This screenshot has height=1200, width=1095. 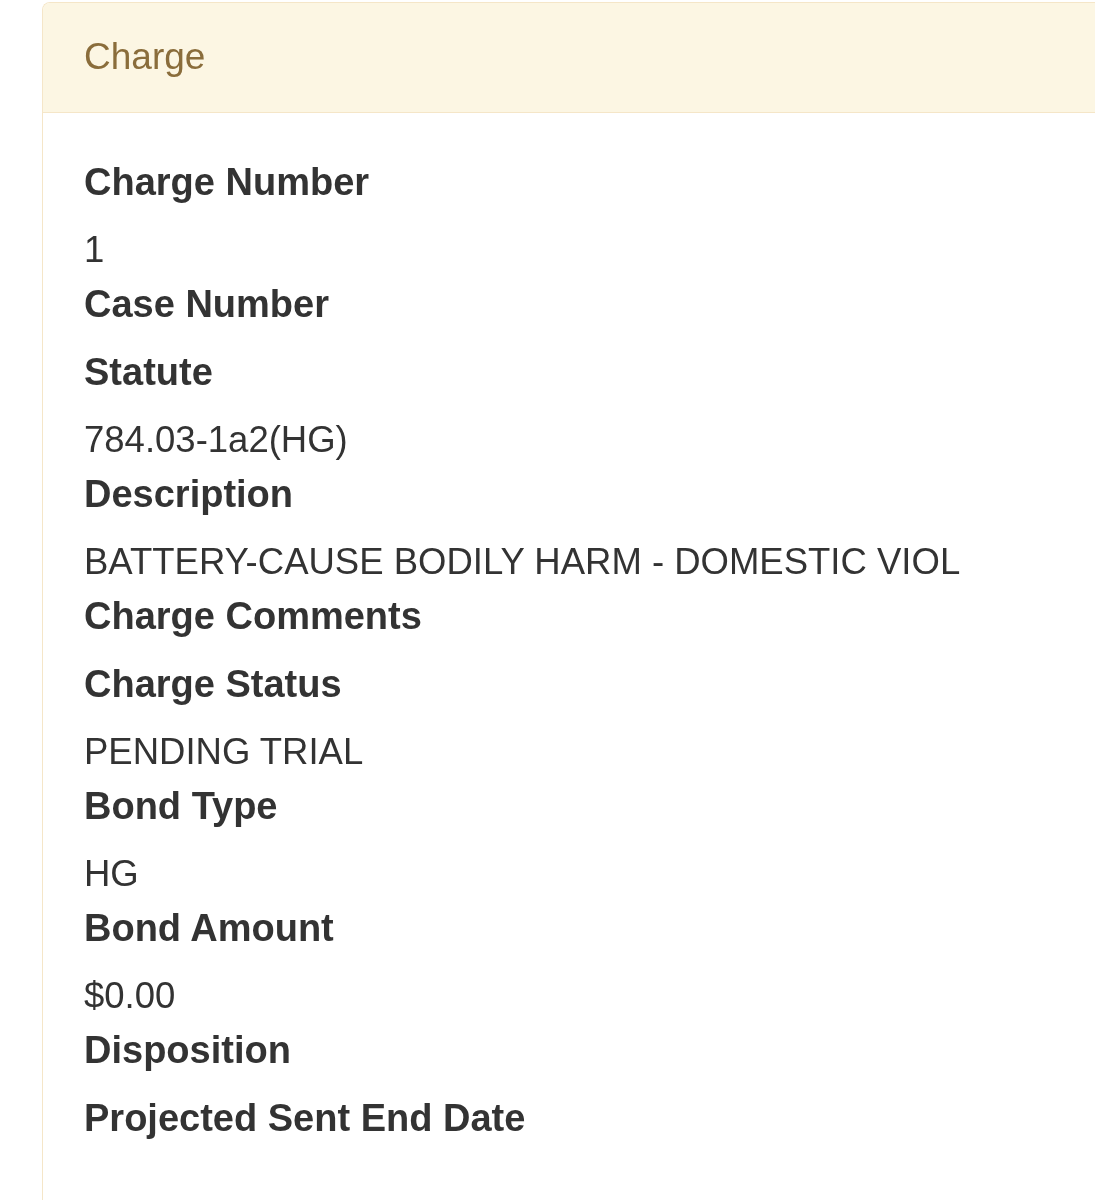 I want to click on field-value: HG, so click(x=112, y=874).